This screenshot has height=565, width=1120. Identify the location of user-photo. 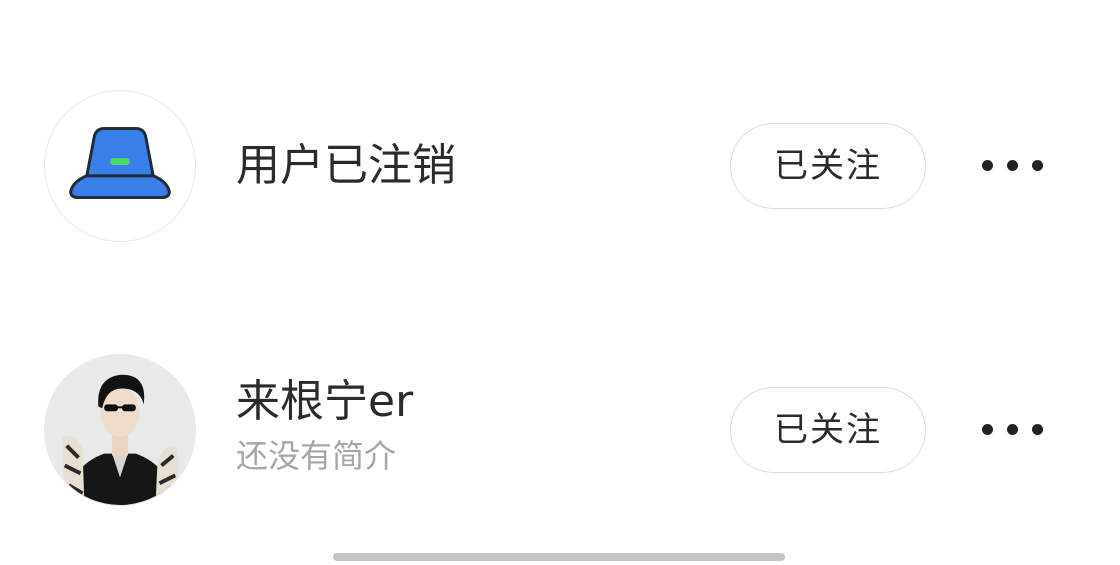
(120, 430).